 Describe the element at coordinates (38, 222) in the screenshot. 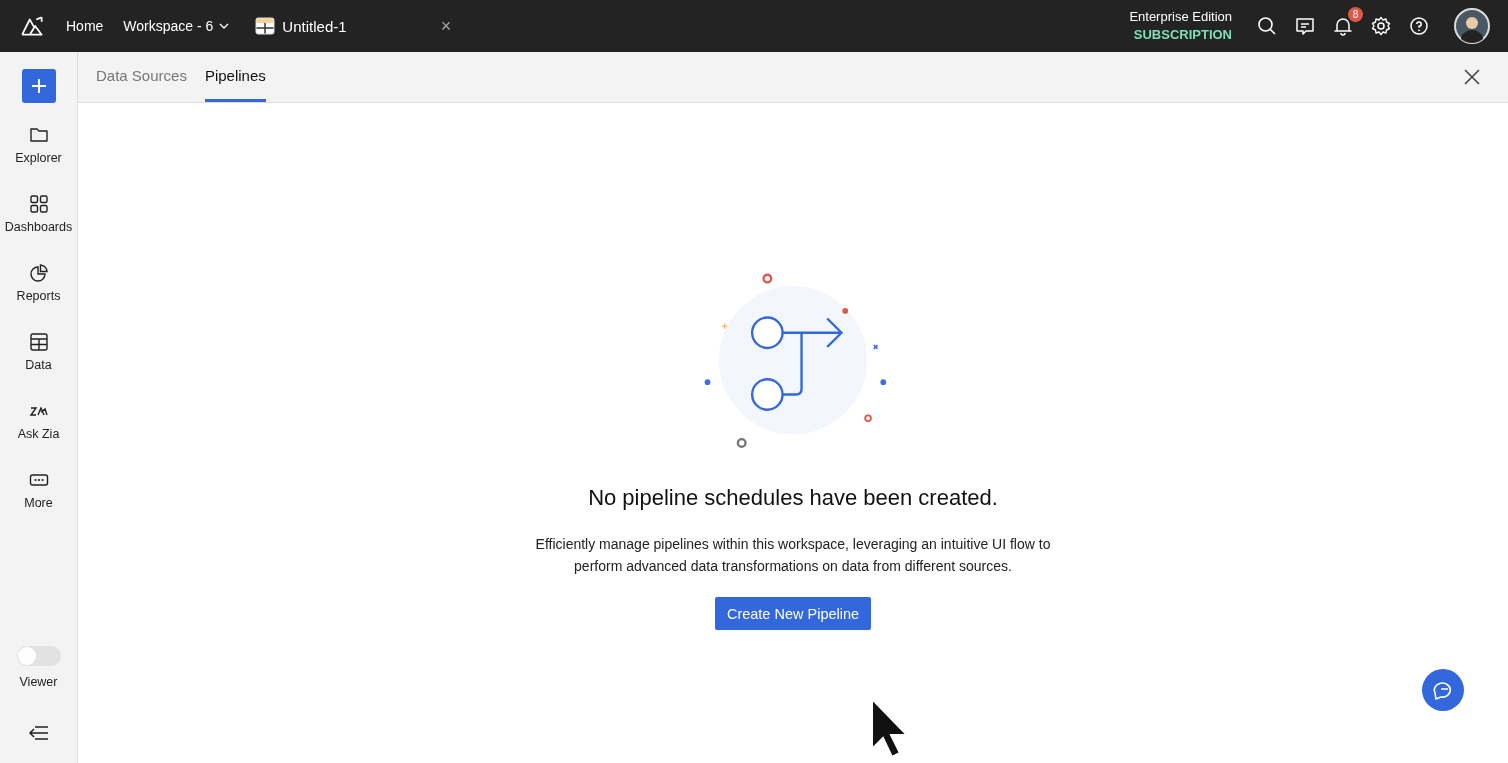

I see `sidebar-item: Dashboards` at that location.